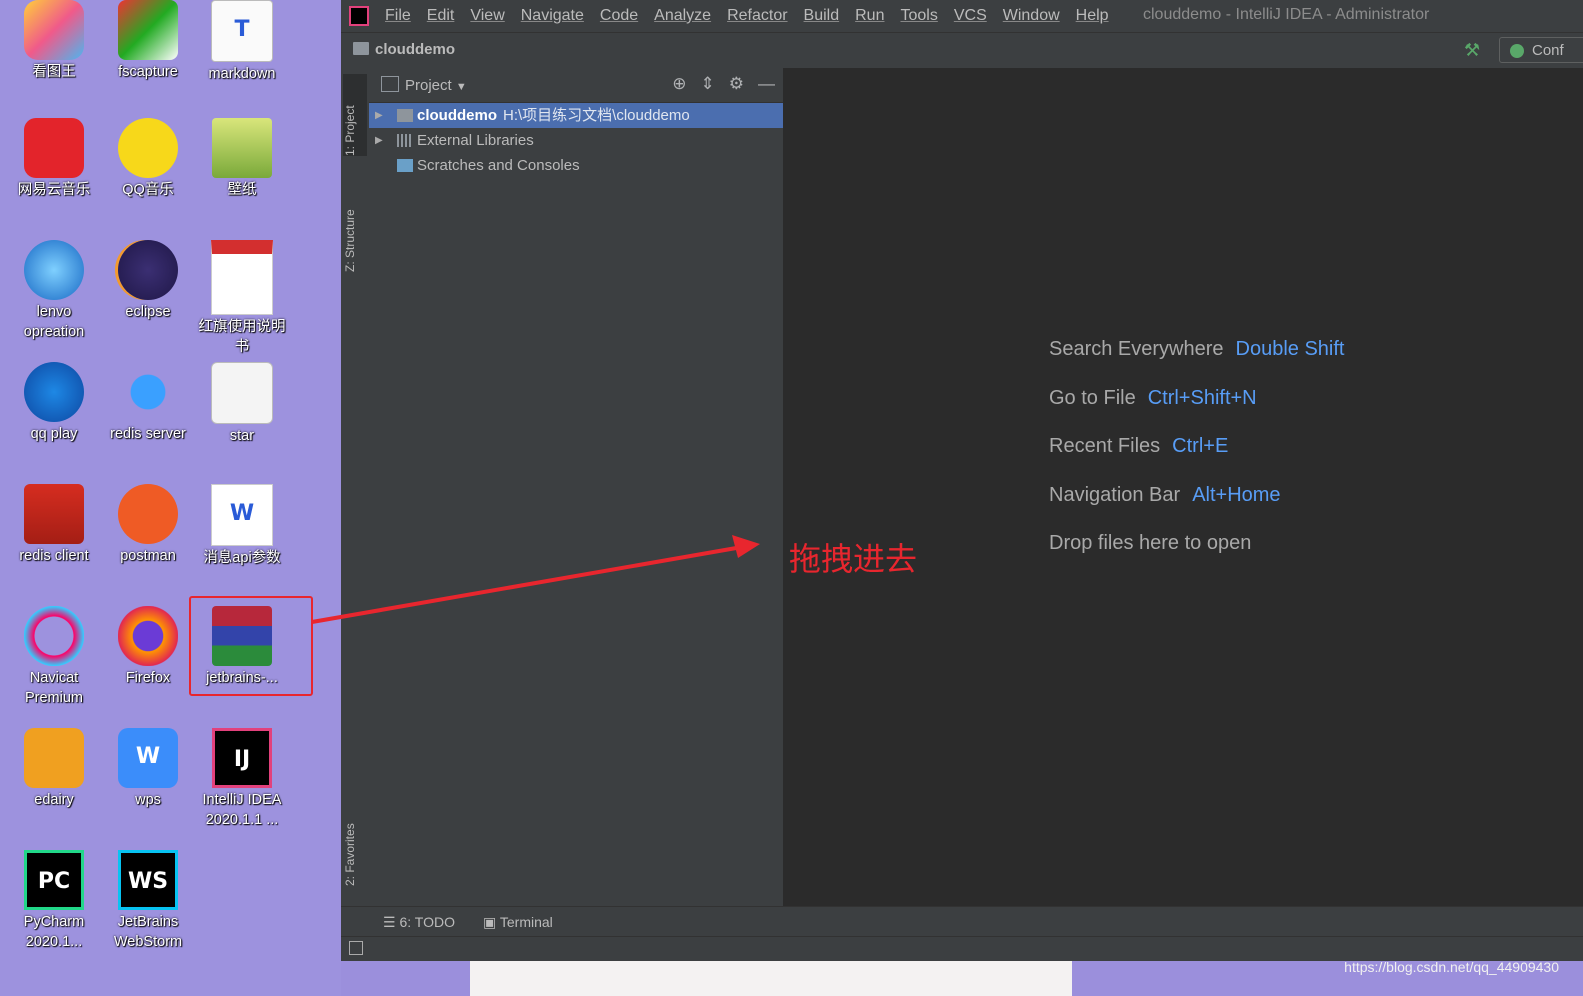 The height and width of the screenshot is (996, 1583). I want to click on drag-arrow-head, so click(746, 546).